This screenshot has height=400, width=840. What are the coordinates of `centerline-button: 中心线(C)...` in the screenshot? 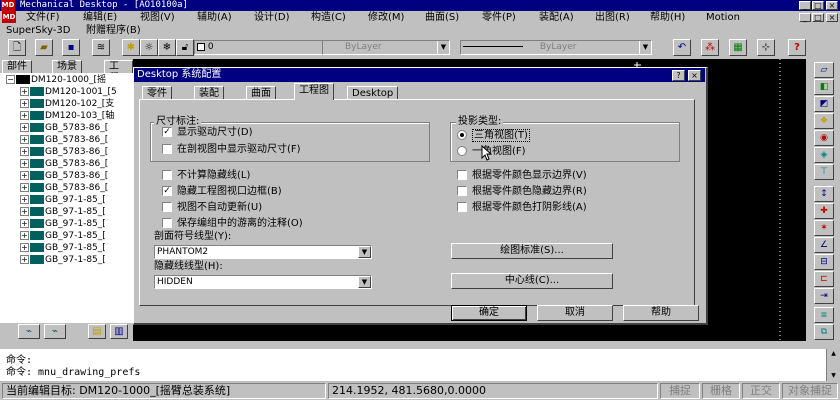 It's located at (532, 281).